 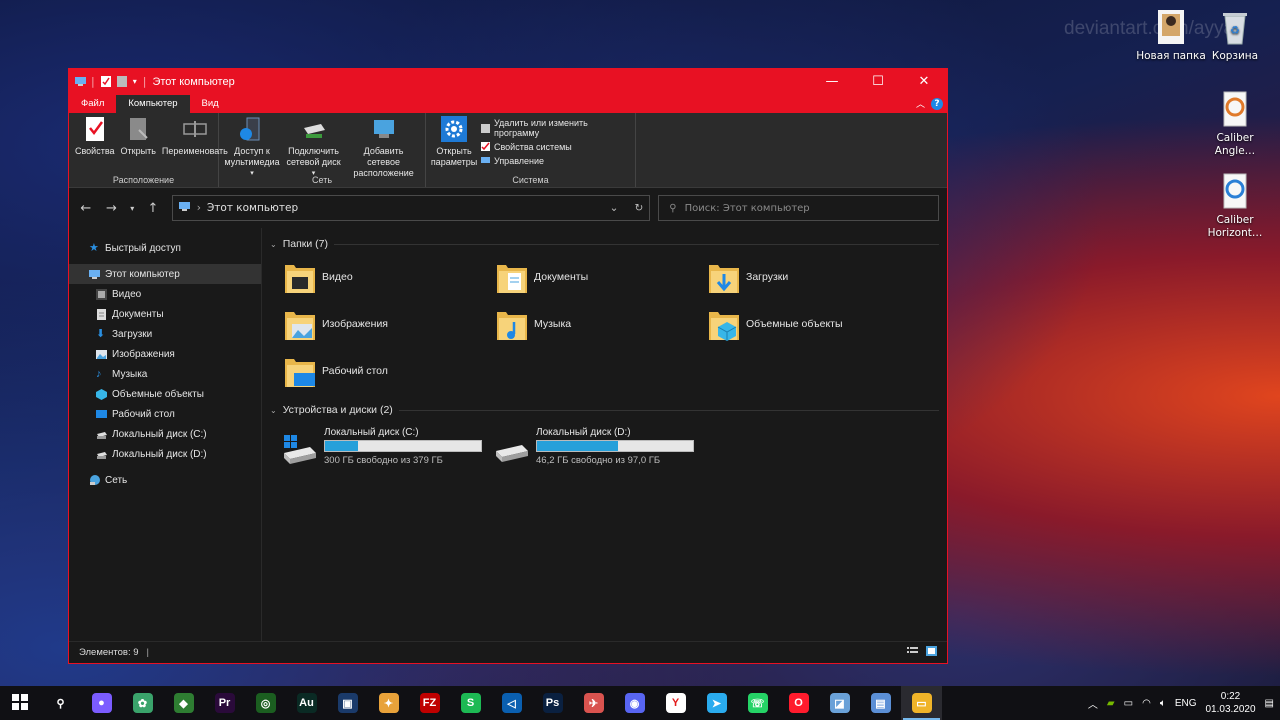 What do you see at coordinates (138, 129) in the screenshot?
I see `open-icon` at bounding box center [138, 129].